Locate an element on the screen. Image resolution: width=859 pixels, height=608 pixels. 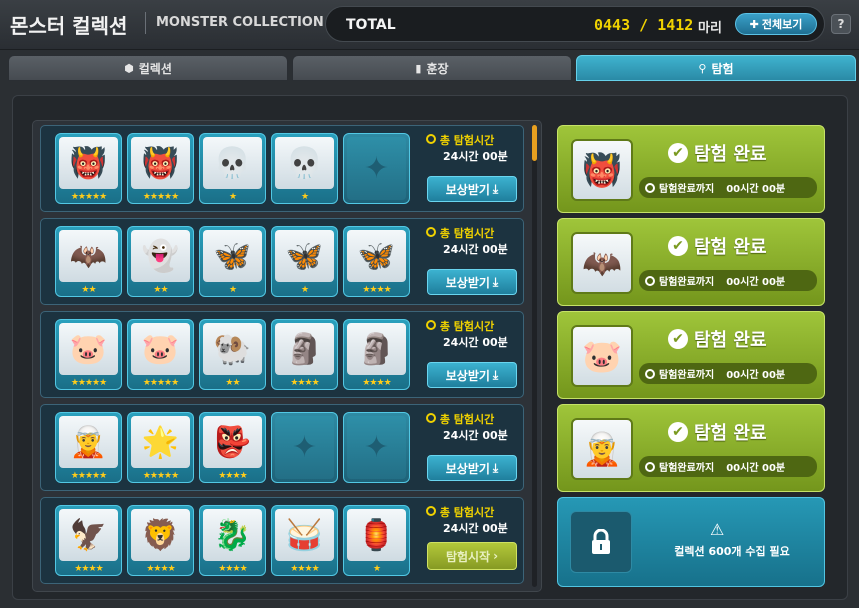
monster-slot: 👺 ★★★★ is located at coordinates (232, 447).